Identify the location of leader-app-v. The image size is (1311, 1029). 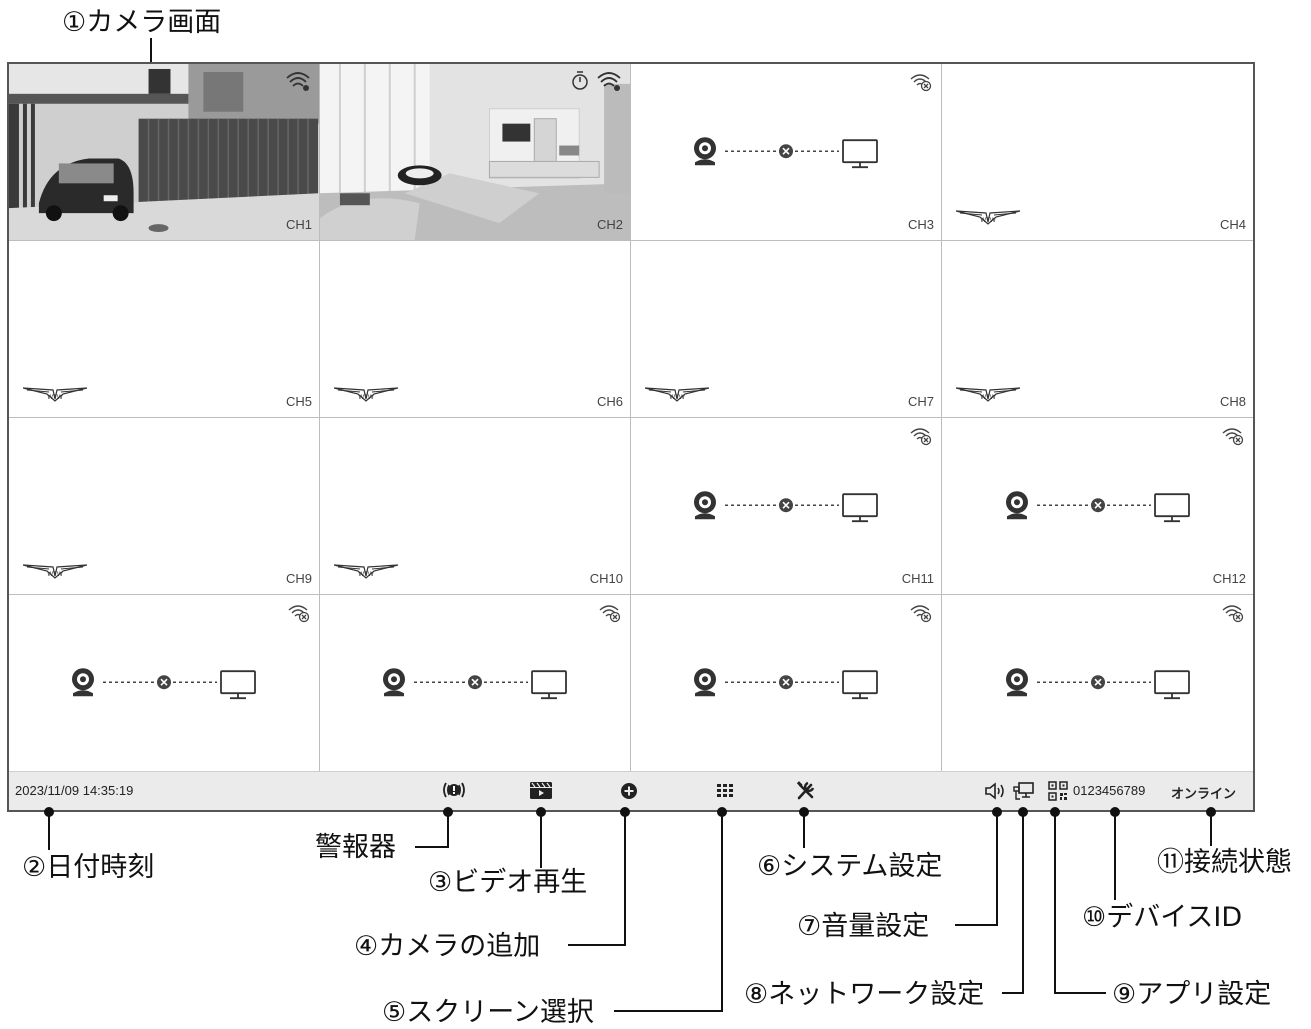
(1055, 903).